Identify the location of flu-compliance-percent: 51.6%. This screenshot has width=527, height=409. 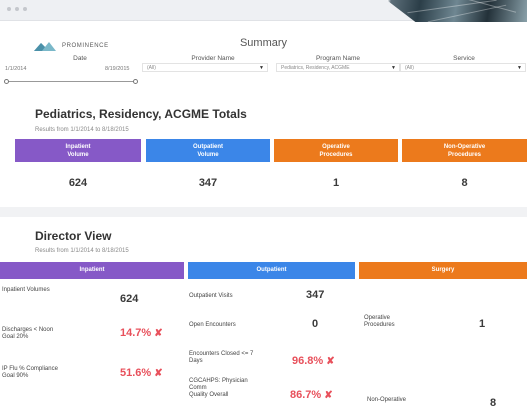
(136, 373).